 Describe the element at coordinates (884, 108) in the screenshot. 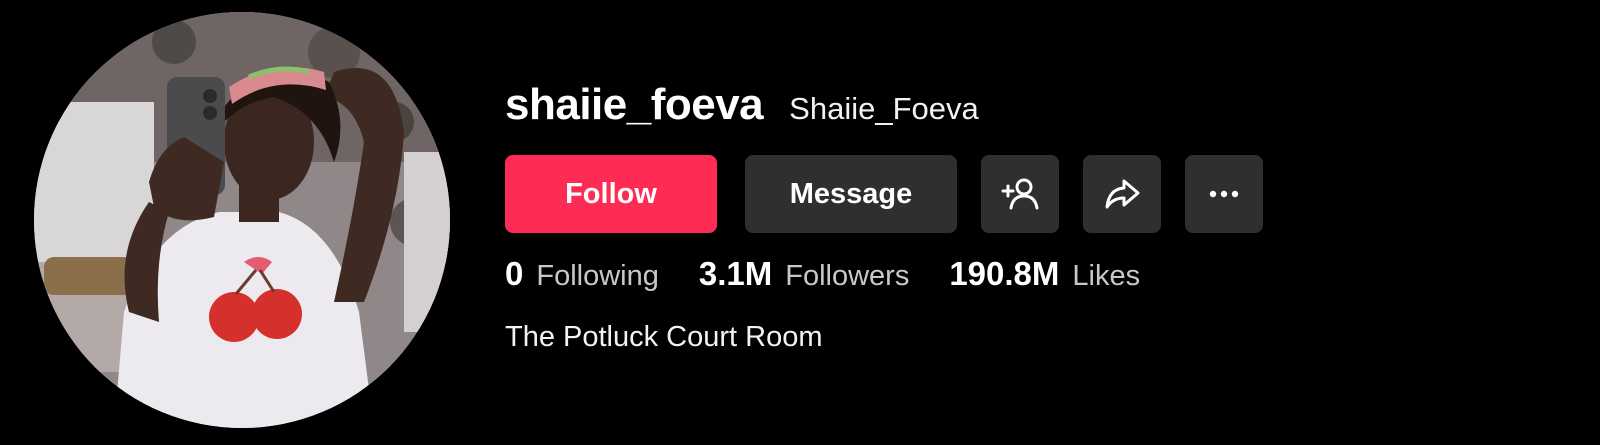

I see `nickname: Shaiie_Foeva` at that location.